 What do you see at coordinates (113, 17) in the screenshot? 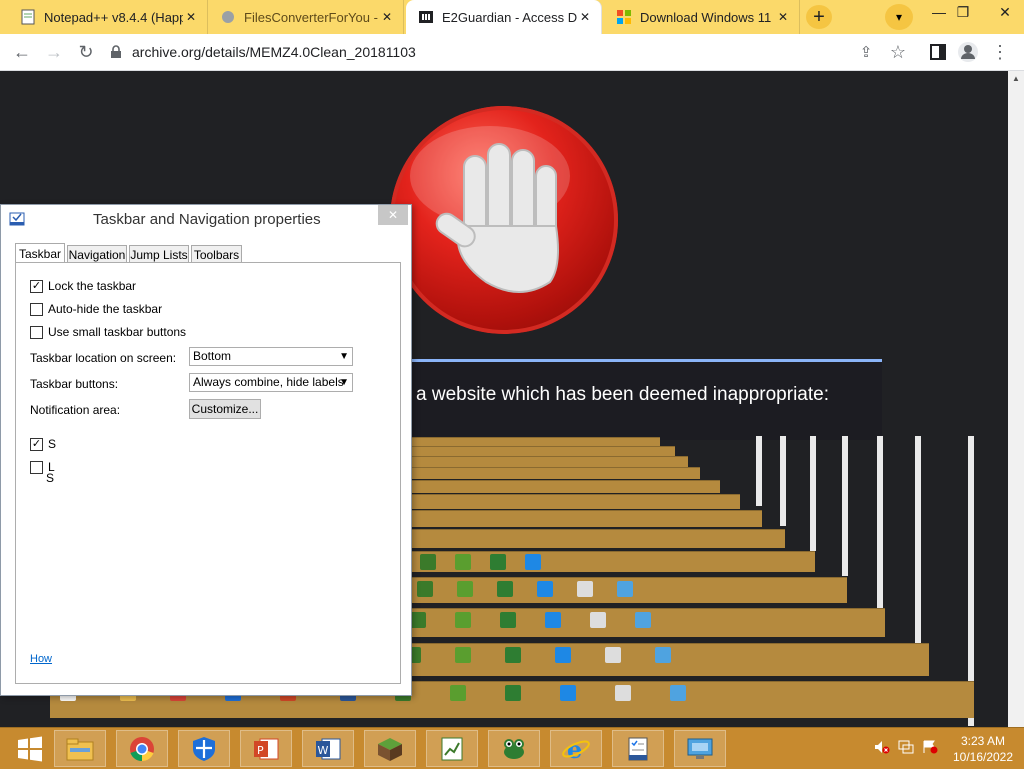
I see `tab-title: Notepad++ v8.4.4 (Happ` at bounding box center [113, 17].